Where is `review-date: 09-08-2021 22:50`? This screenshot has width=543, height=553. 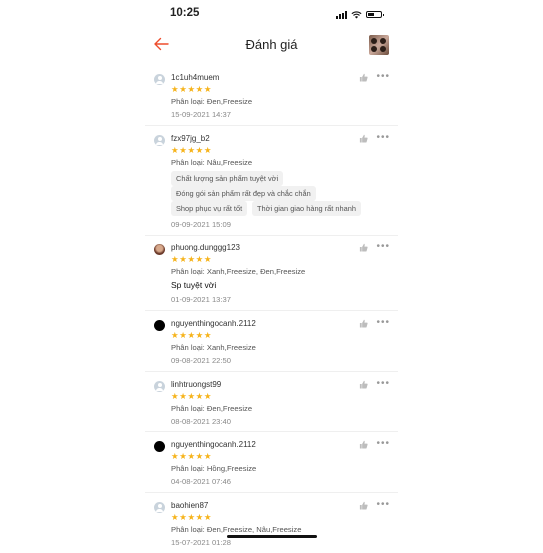 review-date: 09-08-2021 22:50 is located at coordinates (201, 360).